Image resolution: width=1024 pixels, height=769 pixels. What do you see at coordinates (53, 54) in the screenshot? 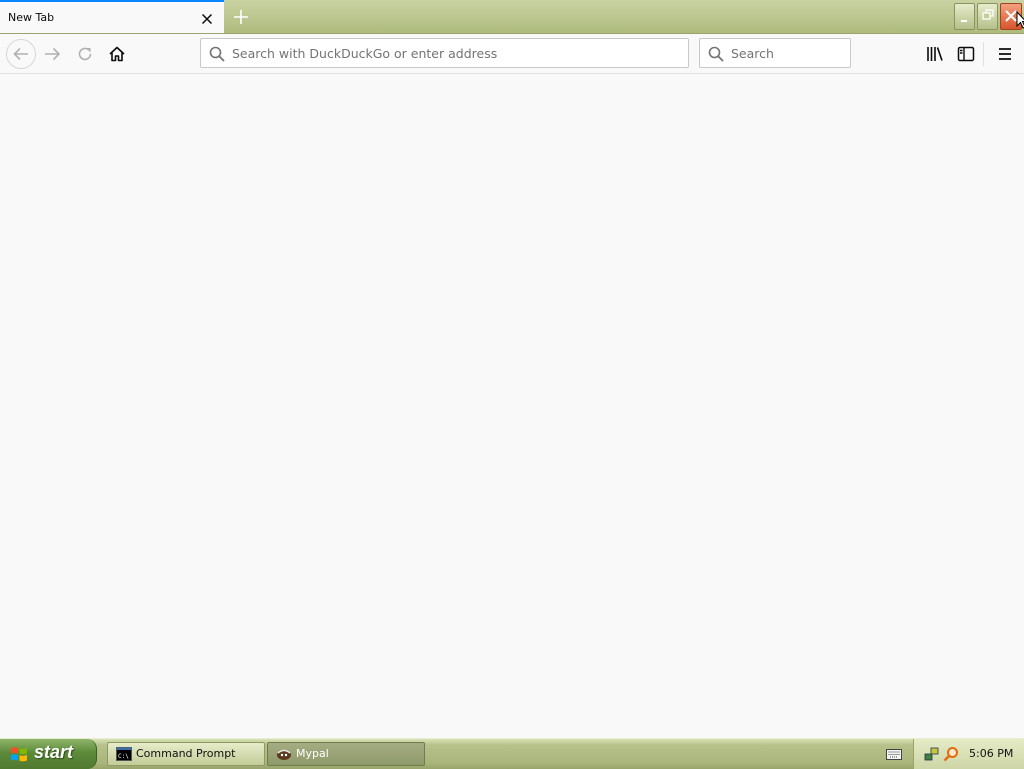
I see `forward-arrow-icon` at bounding box center [53, 54].